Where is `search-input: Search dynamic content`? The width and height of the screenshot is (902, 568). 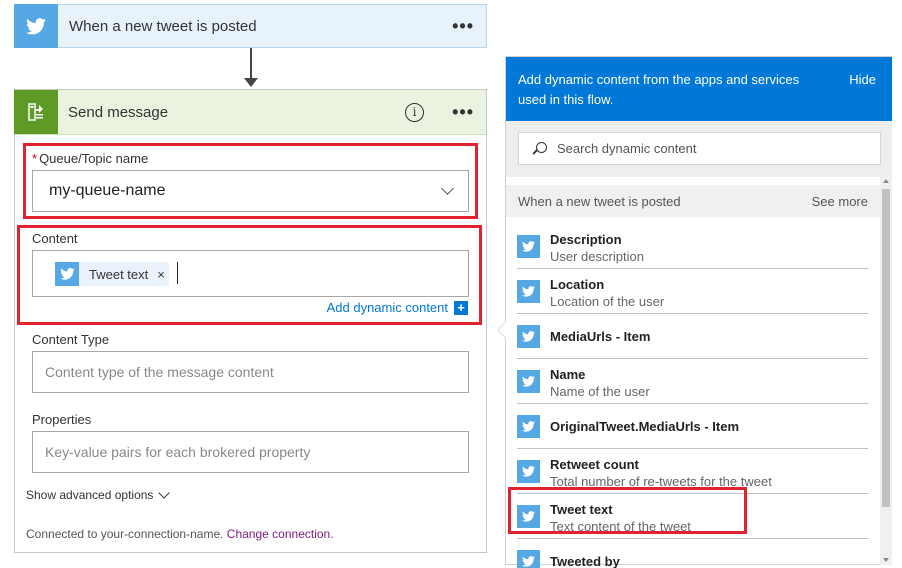
search-input: Search dynamic content is located at coordinates (699, 148).